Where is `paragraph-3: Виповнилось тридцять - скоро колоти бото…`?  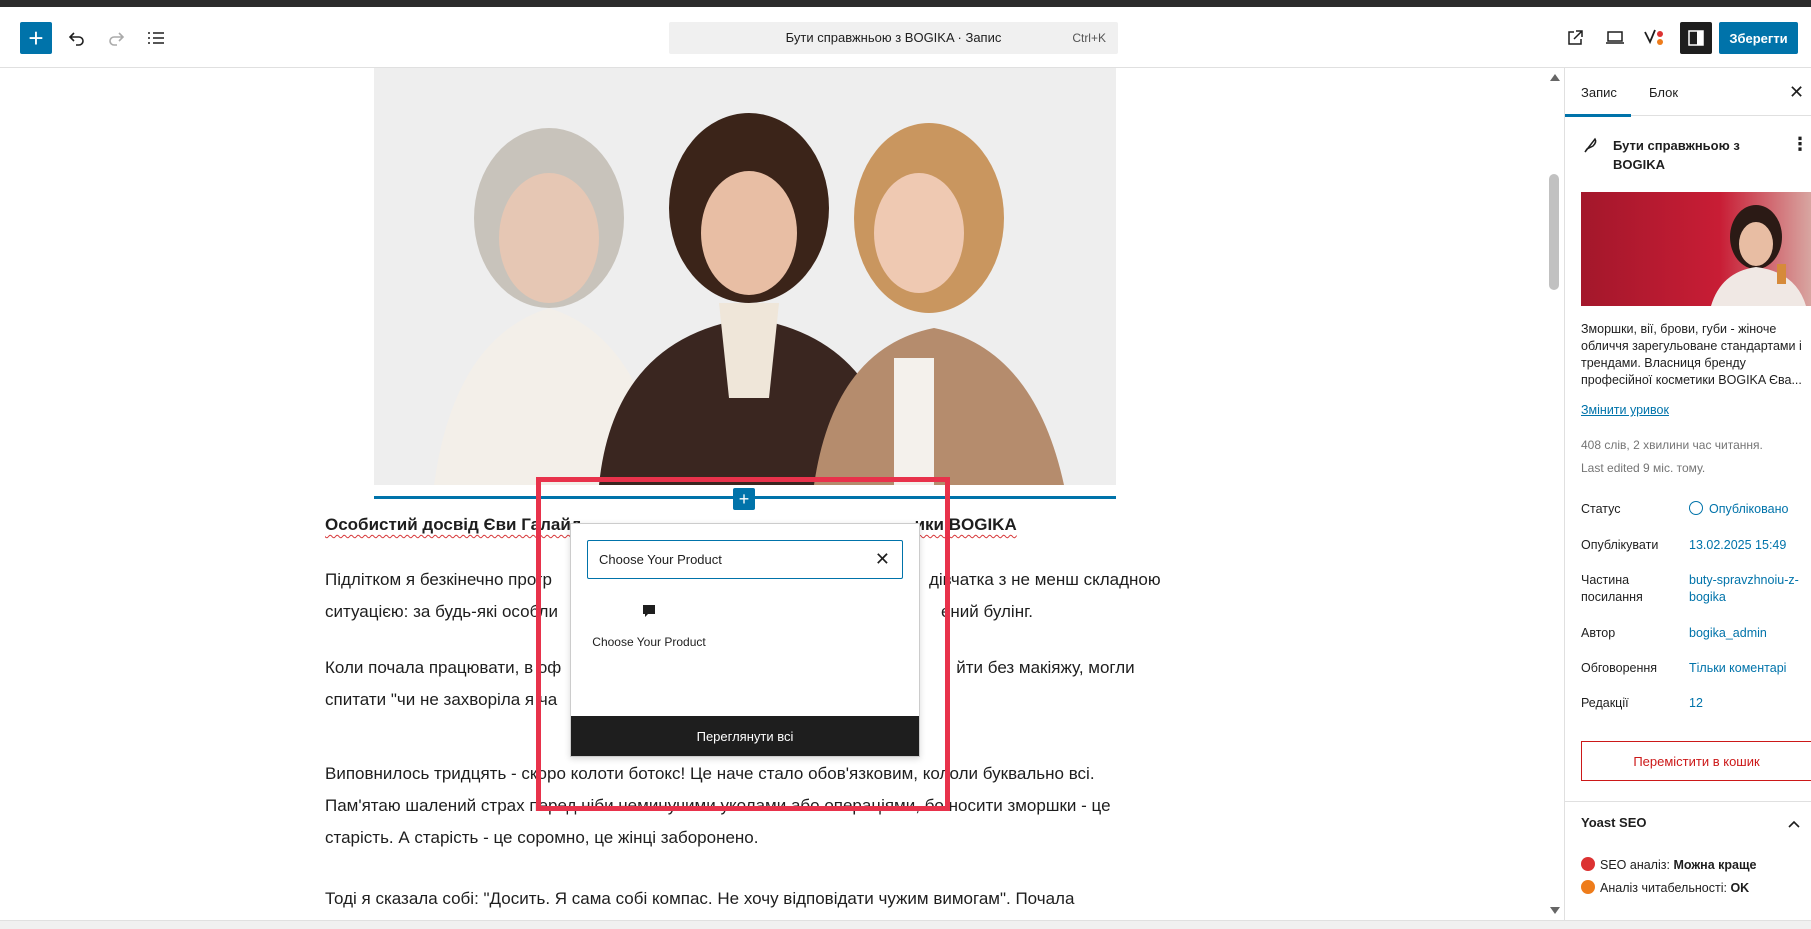
paragraph-3: Виповнилось тридцять - скоро колоти бото… is located at coordinates (755, 806).